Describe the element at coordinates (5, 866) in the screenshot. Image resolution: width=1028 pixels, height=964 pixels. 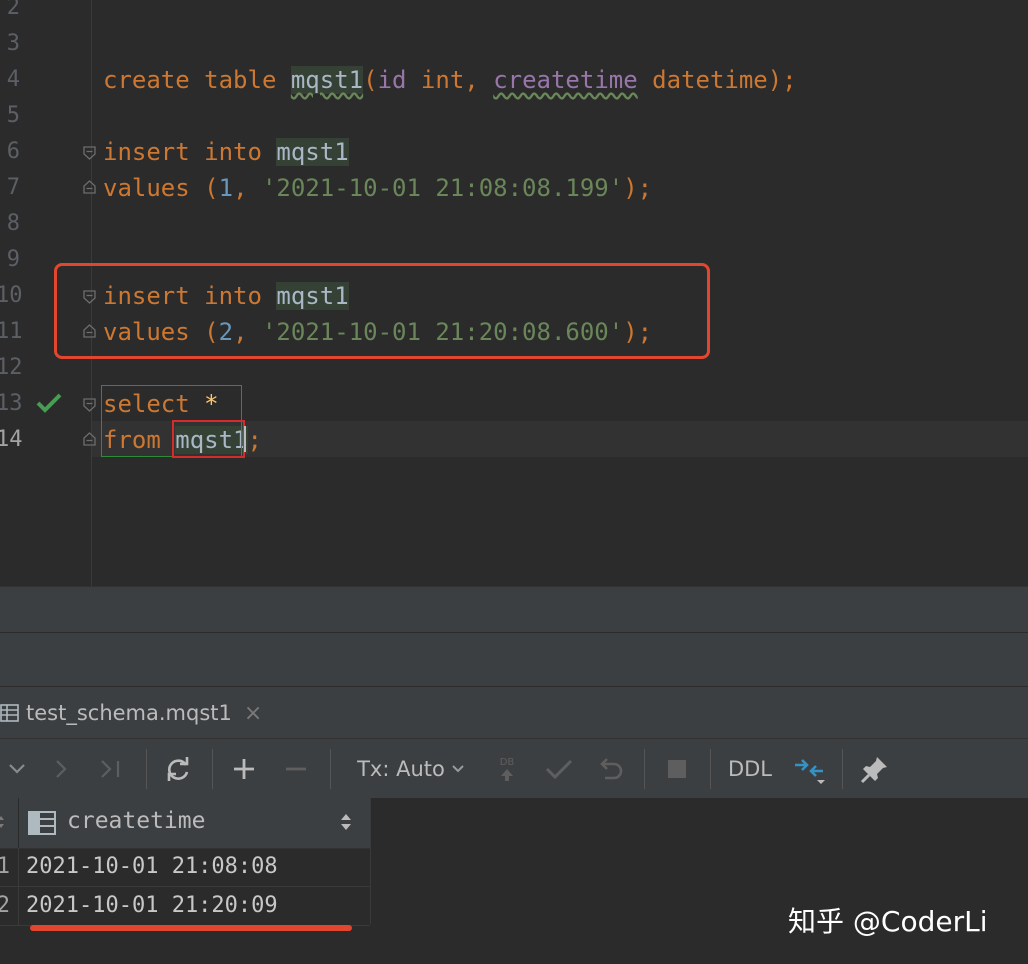
I see `row-number: 1` at that location.